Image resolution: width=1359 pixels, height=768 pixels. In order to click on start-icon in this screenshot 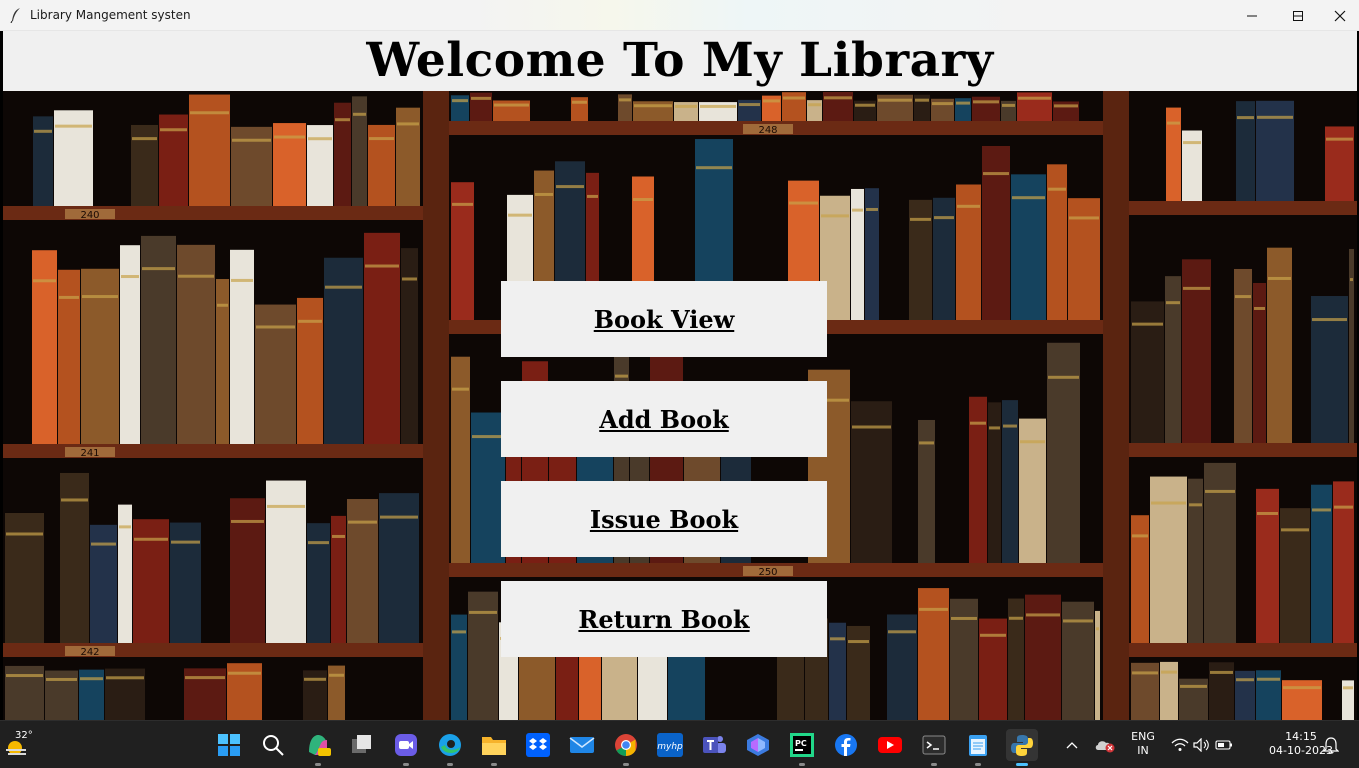, I will do `click(229, 745)`.